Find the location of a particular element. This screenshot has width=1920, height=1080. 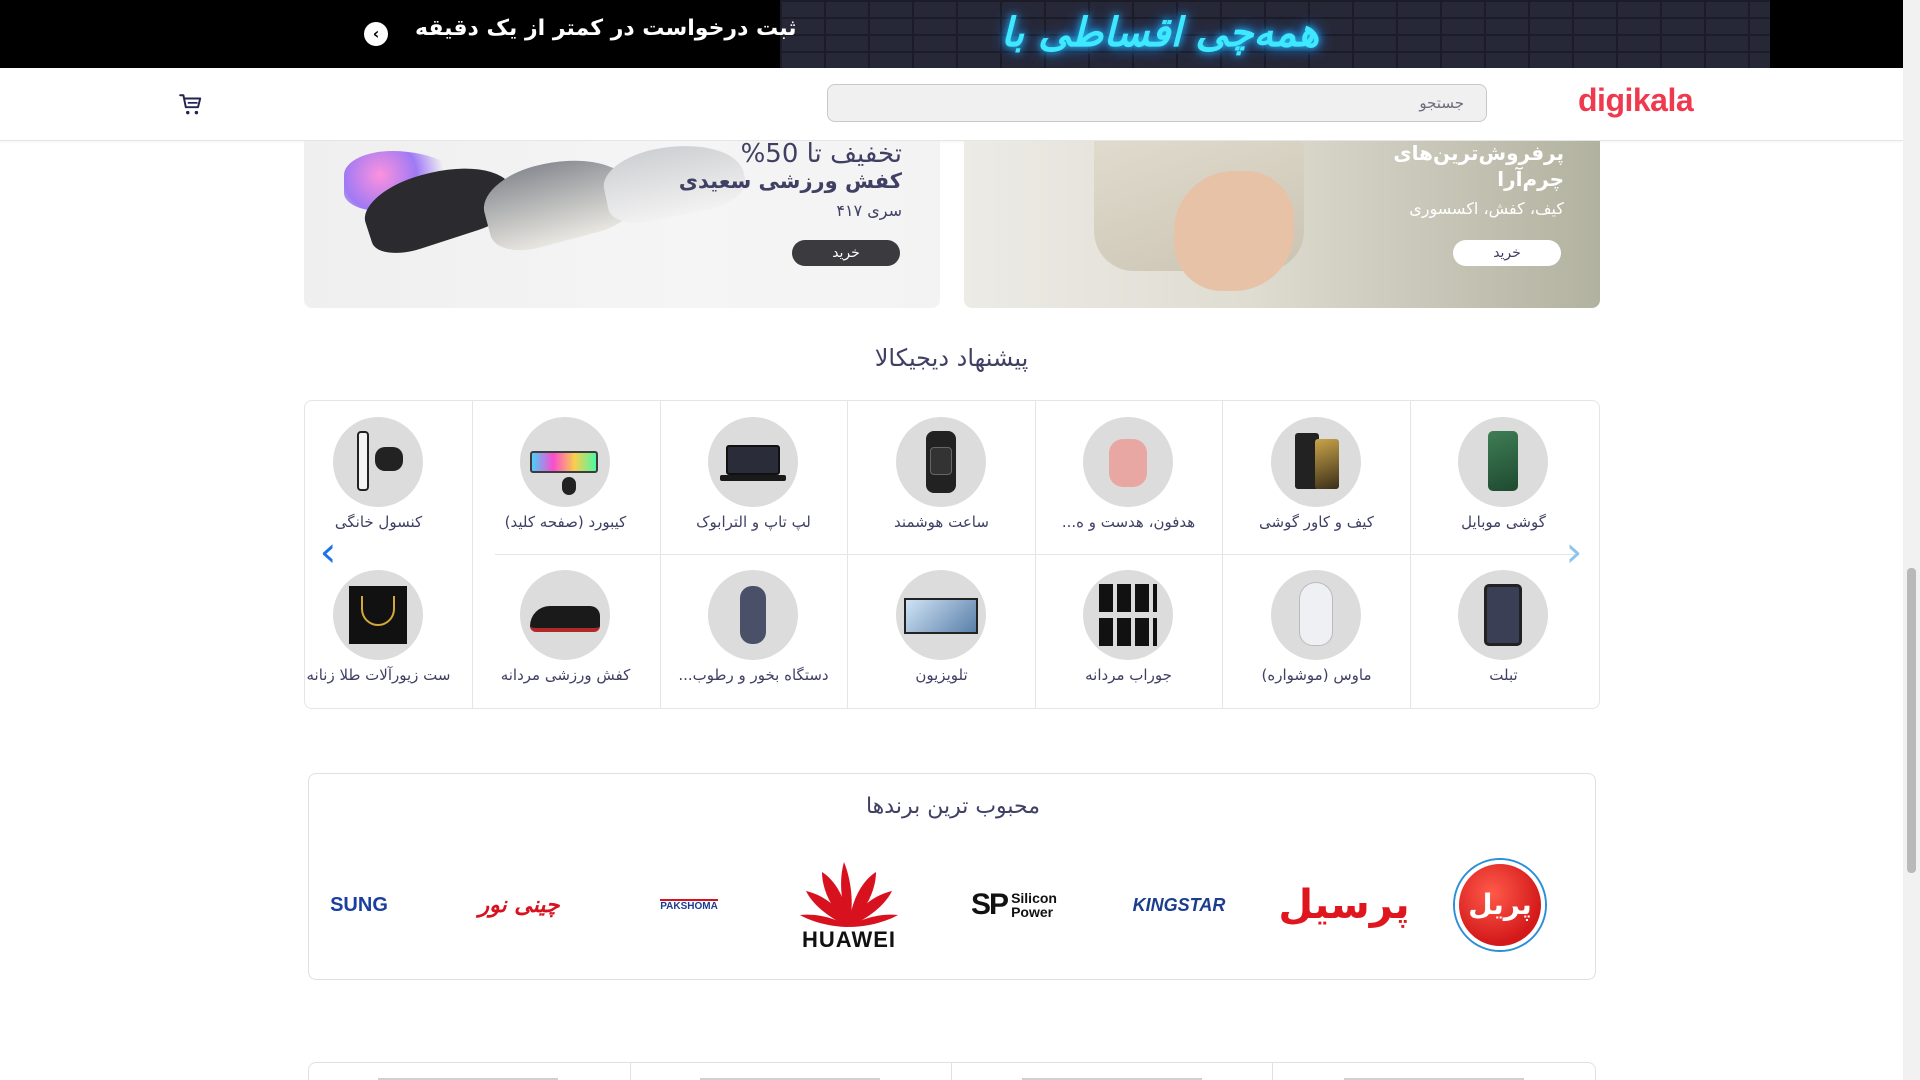

category-laptop: لپ تاپ و الترابوک is located at coordinates (753, 477).